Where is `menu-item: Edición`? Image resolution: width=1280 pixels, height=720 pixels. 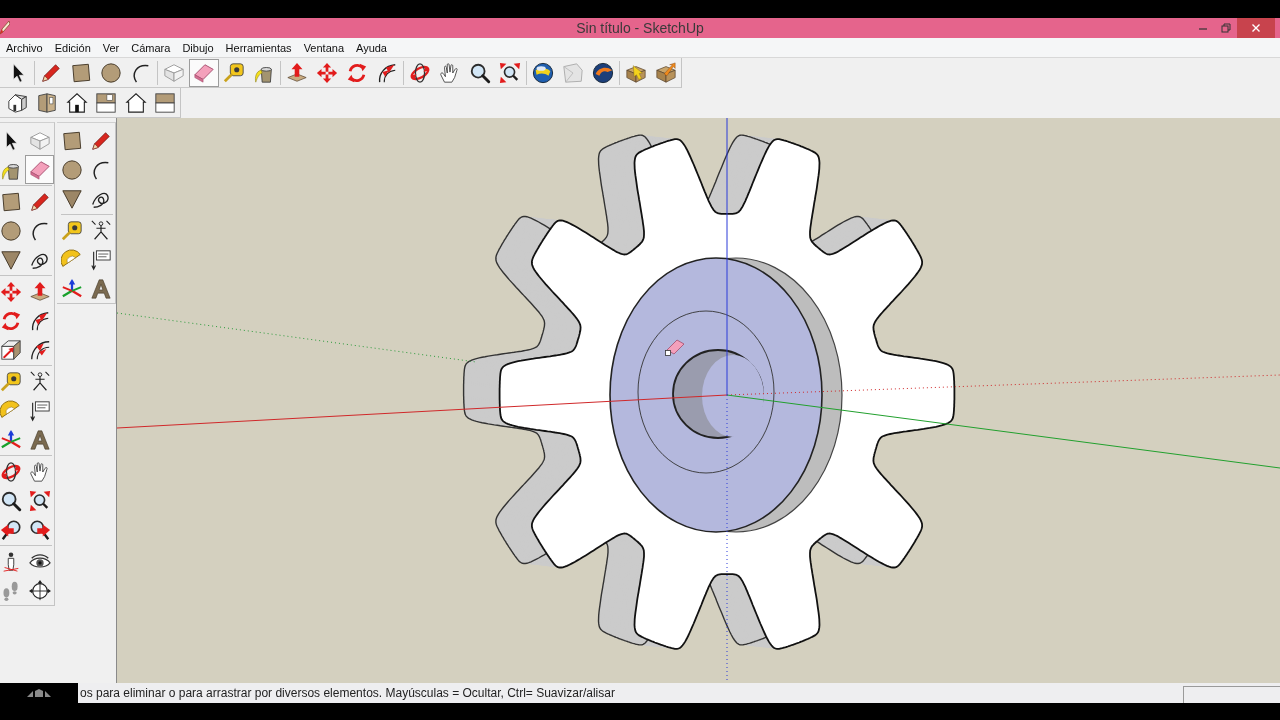
menu-item: Edición is located at coordinates (72, 47).